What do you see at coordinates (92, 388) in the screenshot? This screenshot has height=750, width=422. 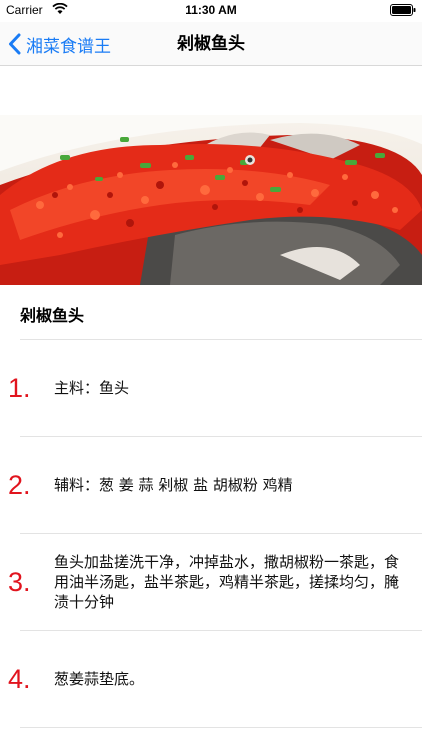 I see `step-text: 主料：鱼头` at bounding box center [92, 388].